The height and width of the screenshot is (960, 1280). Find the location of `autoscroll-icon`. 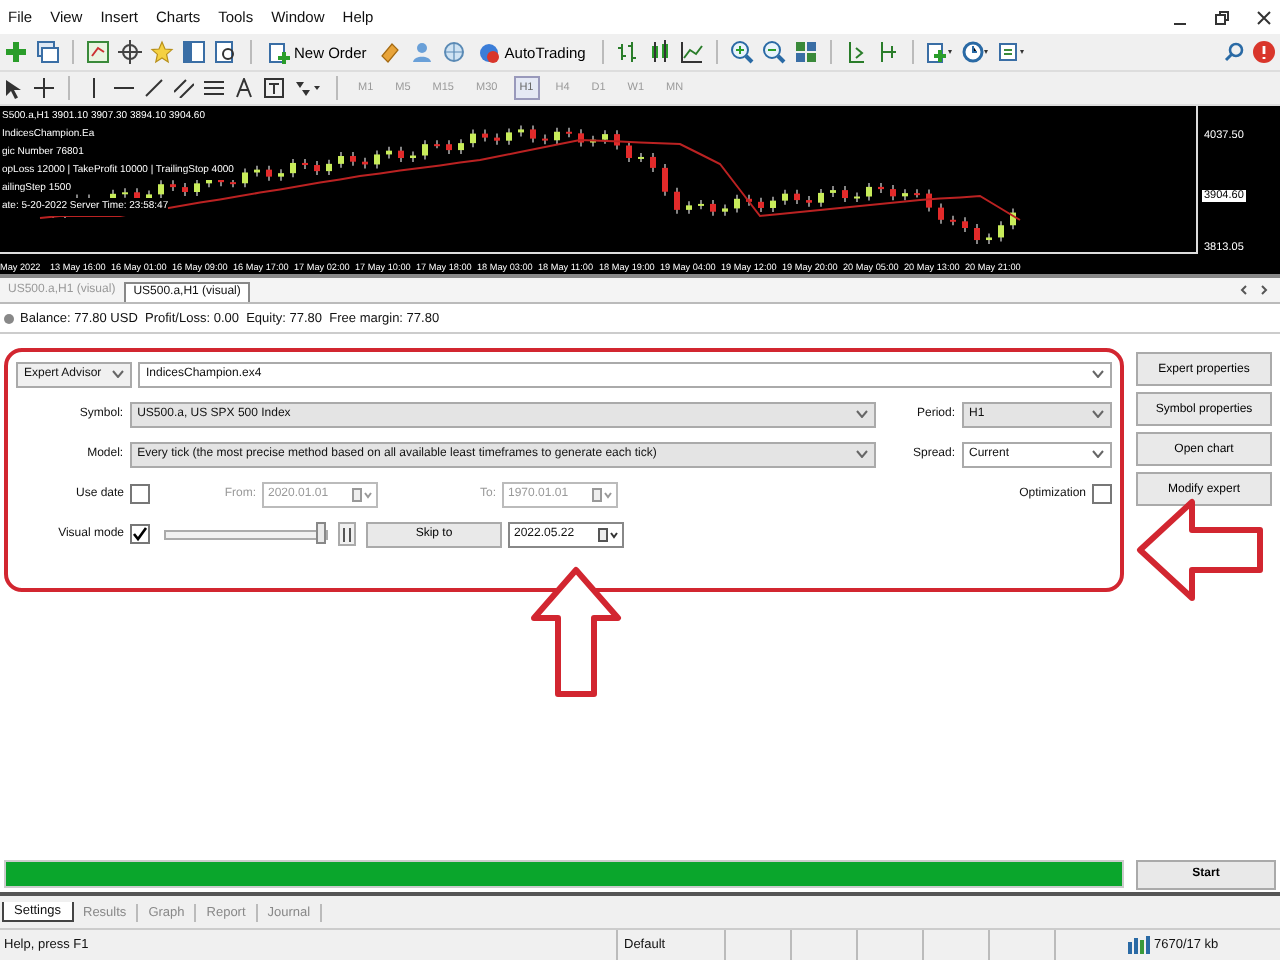

autoscroll-icon is located at coordinates (887, 52).